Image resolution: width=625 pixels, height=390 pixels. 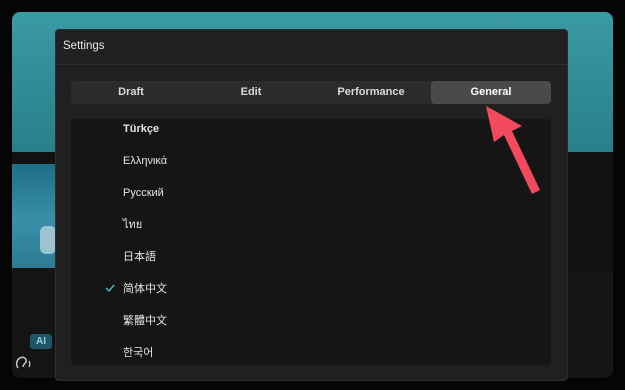 What do you see at coordinates (311, 265) in the screenshot?
I see `language-option-japanese: 日本語` at bounding box center [311, 265].